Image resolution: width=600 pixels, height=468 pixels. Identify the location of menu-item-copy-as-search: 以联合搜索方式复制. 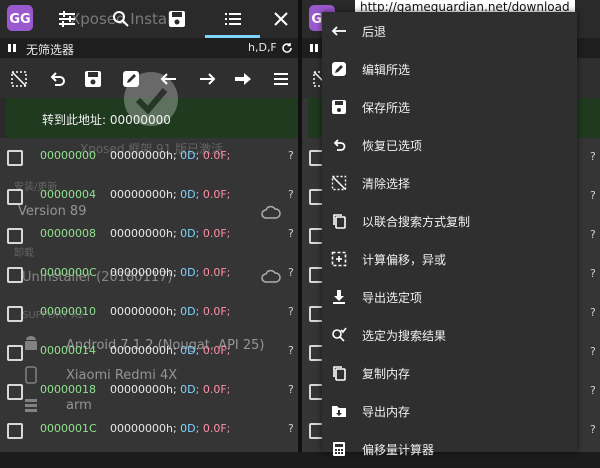
(449, 221).